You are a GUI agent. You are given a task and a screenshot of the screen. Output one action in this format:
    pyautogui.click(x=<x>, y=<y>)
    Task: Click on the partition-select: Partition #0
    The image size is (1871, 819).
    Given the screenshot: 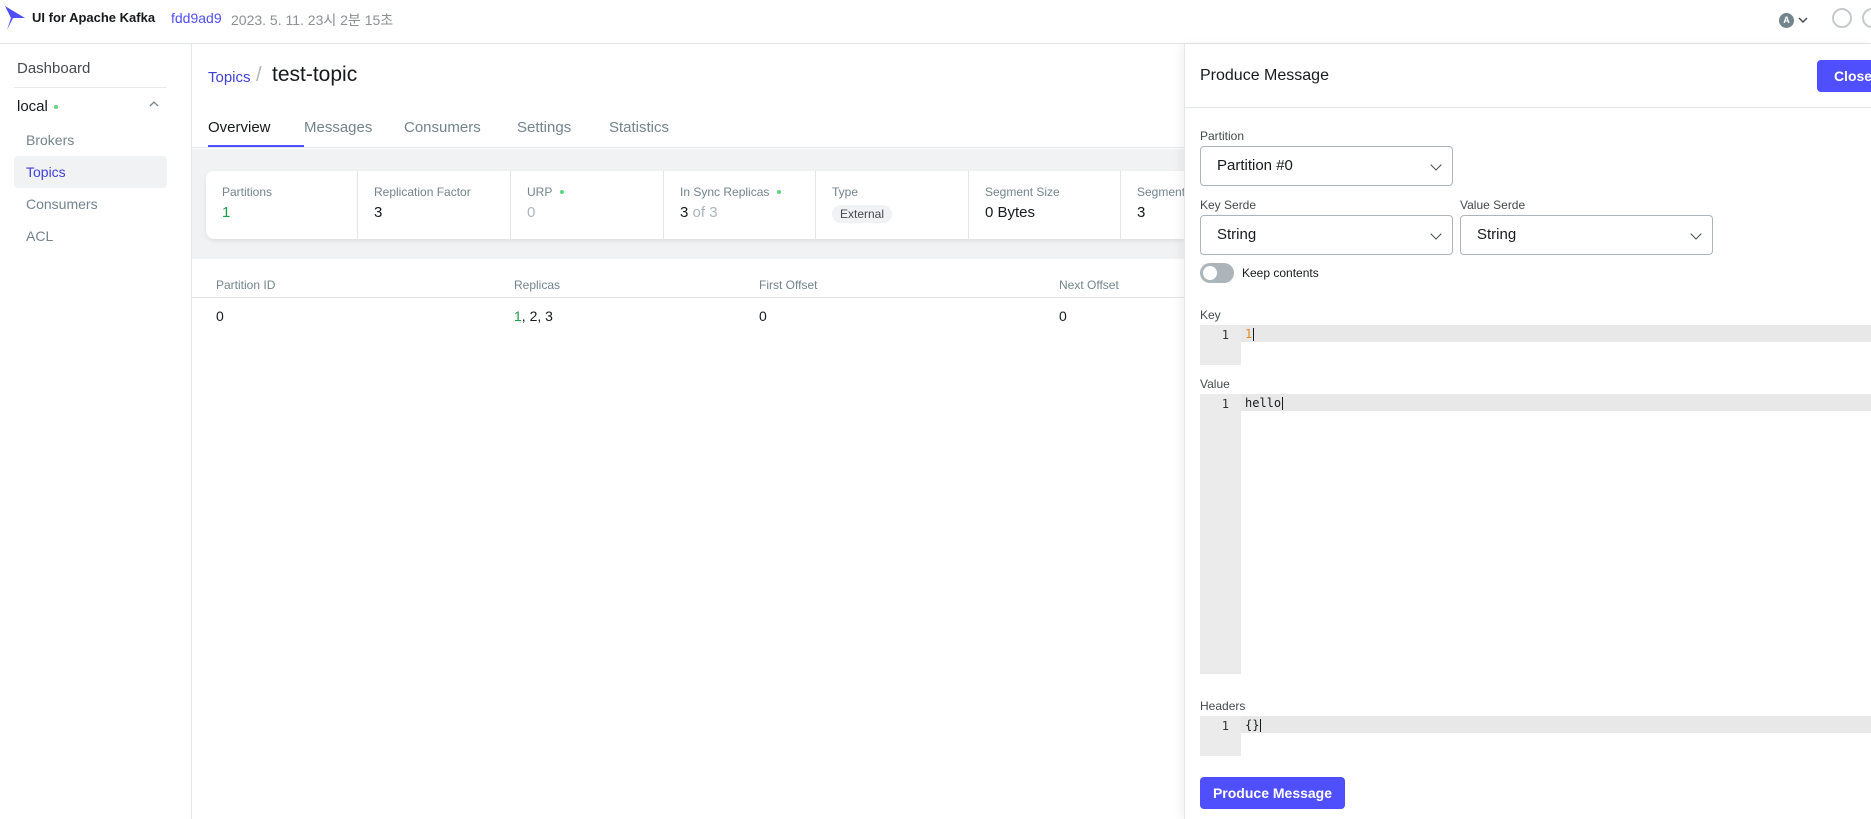 What is the action you would take?
    pyautogui.click(x=1326, y=166)
    